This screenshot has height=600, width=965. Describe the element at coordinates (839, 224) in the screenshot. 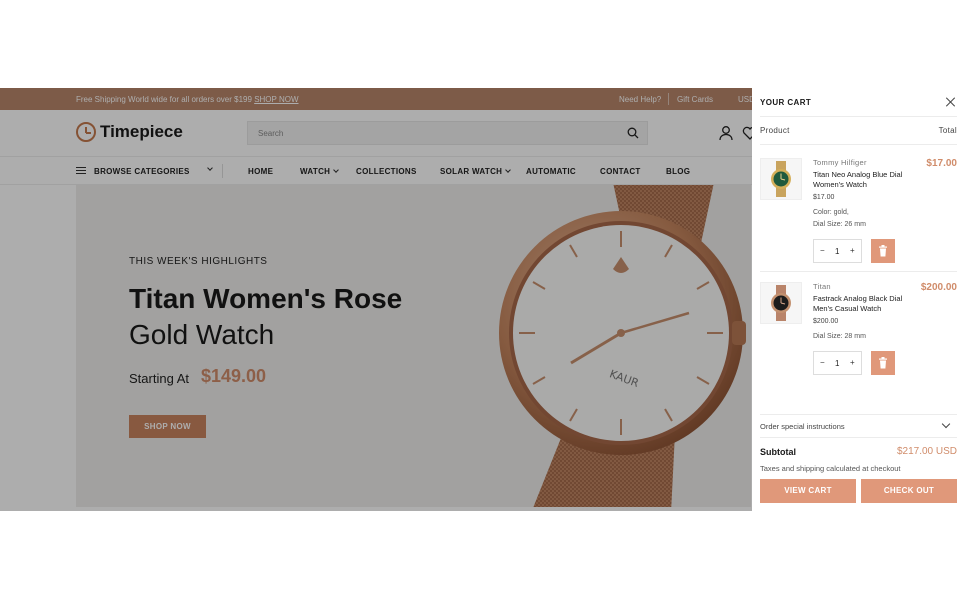

I see `product-option: Dial Size: 26 mm` at that location.